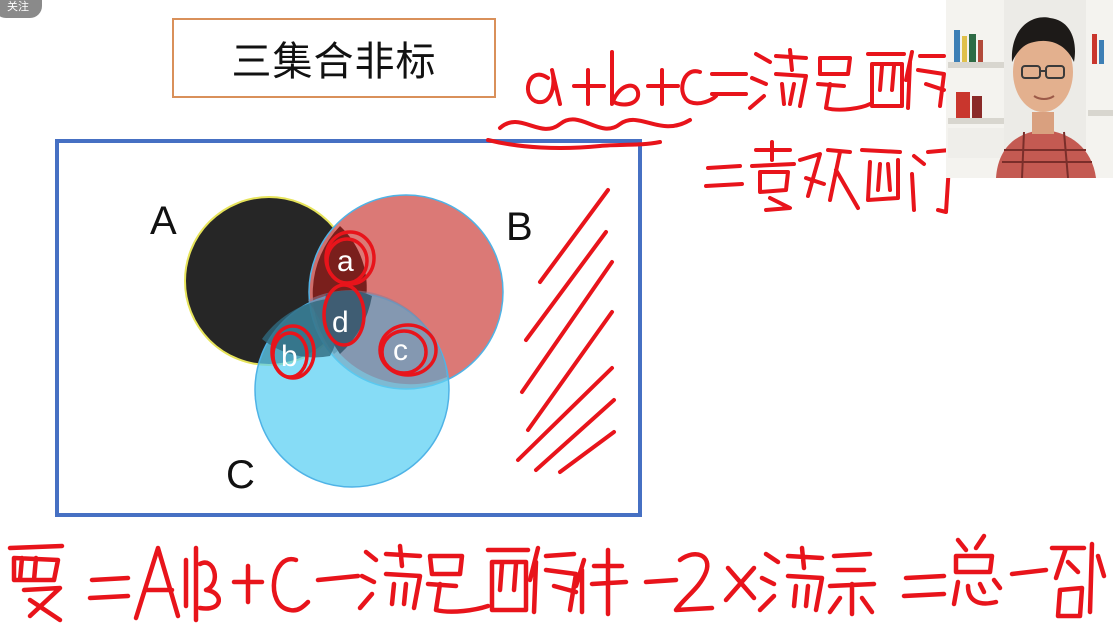 Image resolution: width=1113 pixels, height=627 pixels. I want to click on set-c-label: C, so click(240, 475).